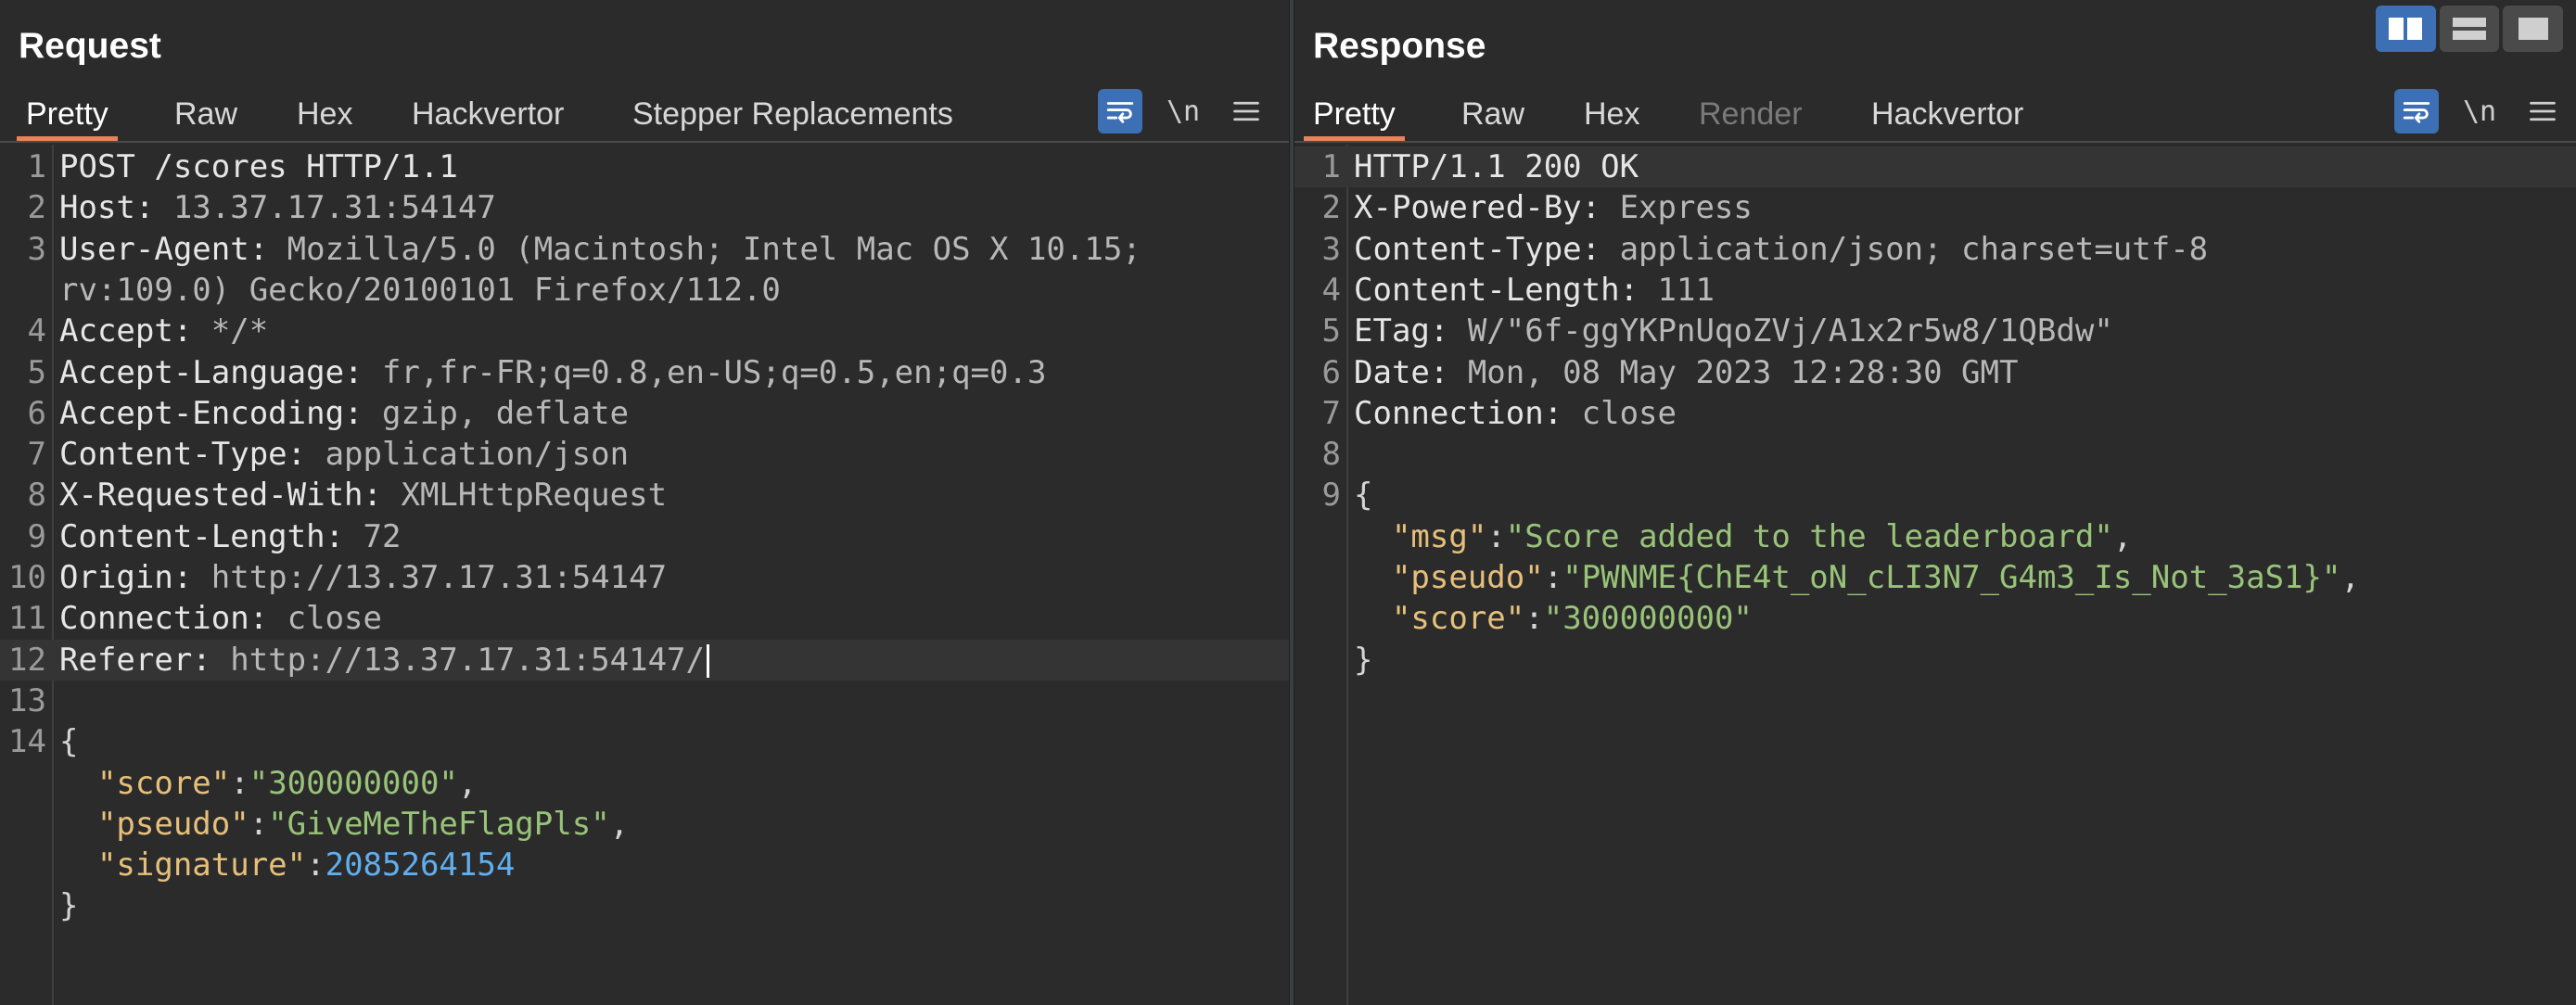 This screenshot has height=1005, width=2576. What do you see at coordinates (1676, 208) in the screenshot?
I see `header-value: Express` at bounding box center [1676, 208].